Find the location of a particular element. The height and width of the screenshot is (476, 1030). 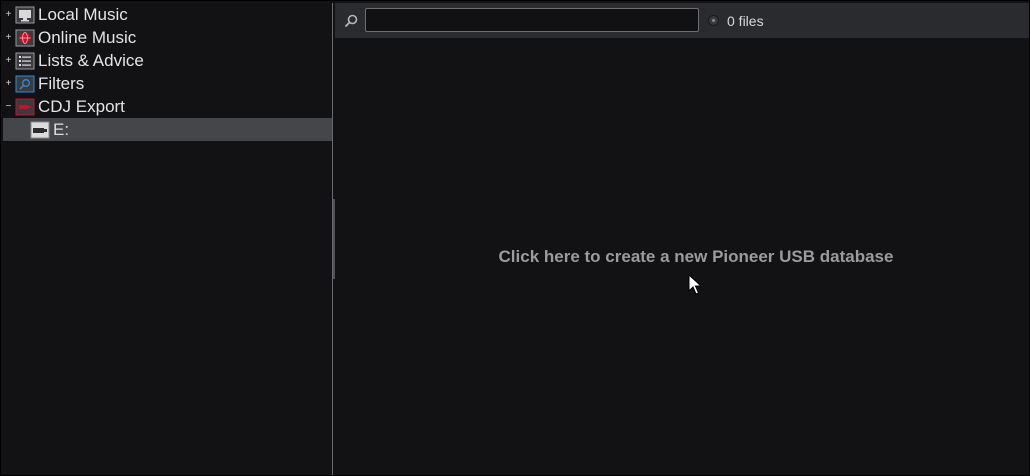

tree-item-label: E: is located at coordinates (61, 129).